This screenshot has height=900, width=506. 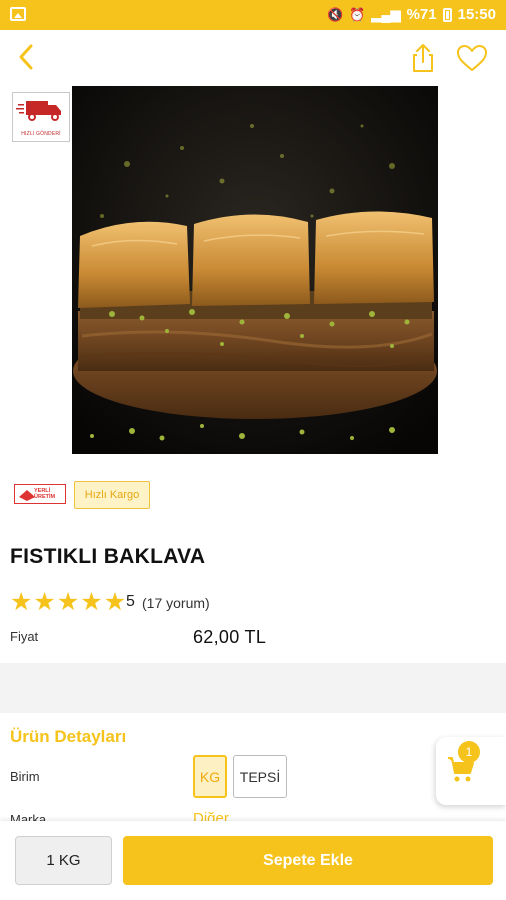 What do you see at coordinates (386, 14) in the screenshot?
I see `signal-icon: ▂▄▆` at bounding box center [386, 14].